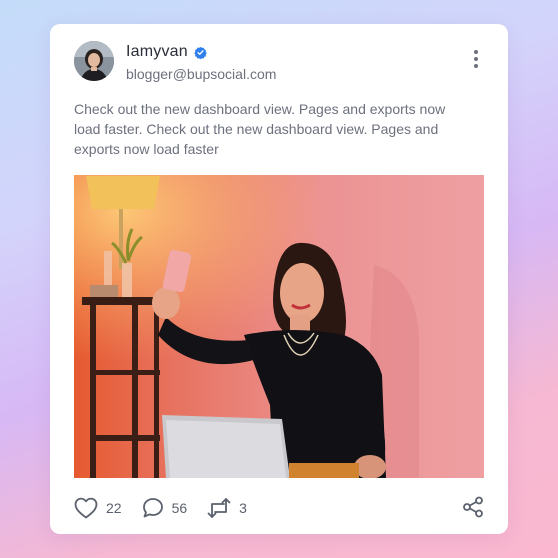 The image size is (558, 558). I want to click on avatar, so click(94, 61).